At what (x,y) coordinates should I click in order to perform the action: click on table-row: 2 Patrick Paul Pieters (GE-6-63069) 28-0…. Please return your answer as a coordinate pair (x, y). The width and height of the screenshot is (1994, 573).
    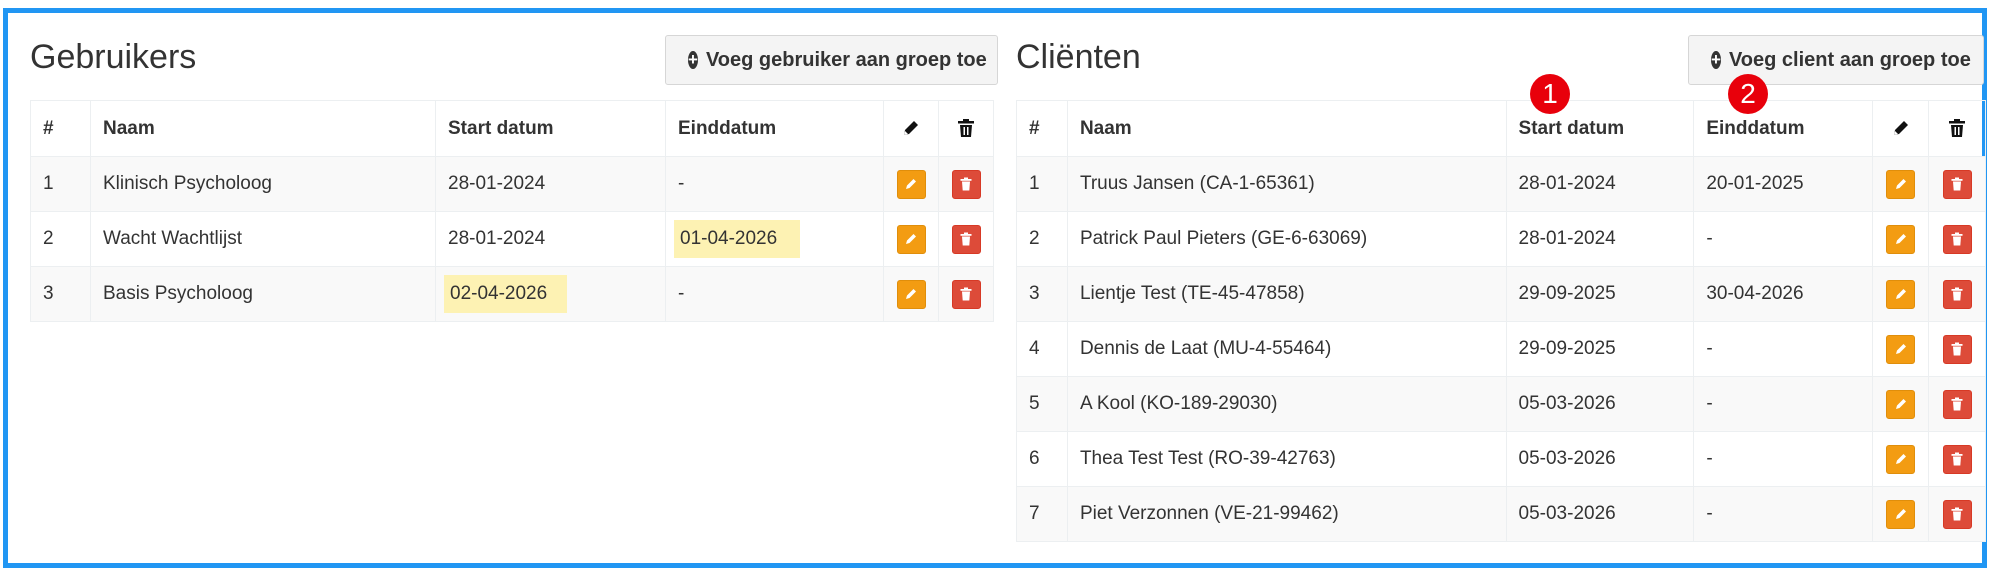
    Looking at the image, I should click on (1501, 239).